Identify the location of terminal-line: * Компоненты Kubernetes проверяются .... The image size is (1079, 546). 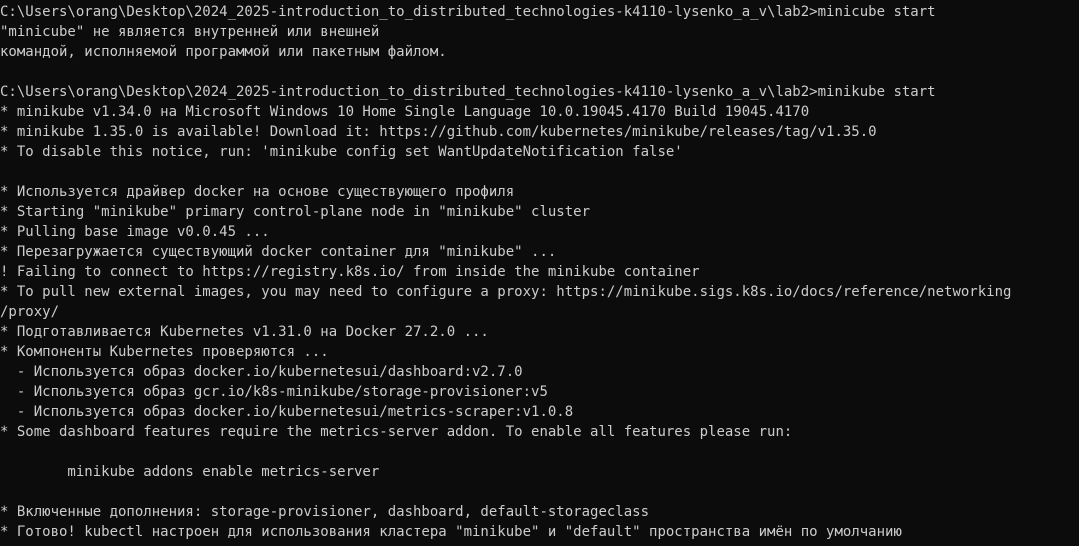
(164, 352).